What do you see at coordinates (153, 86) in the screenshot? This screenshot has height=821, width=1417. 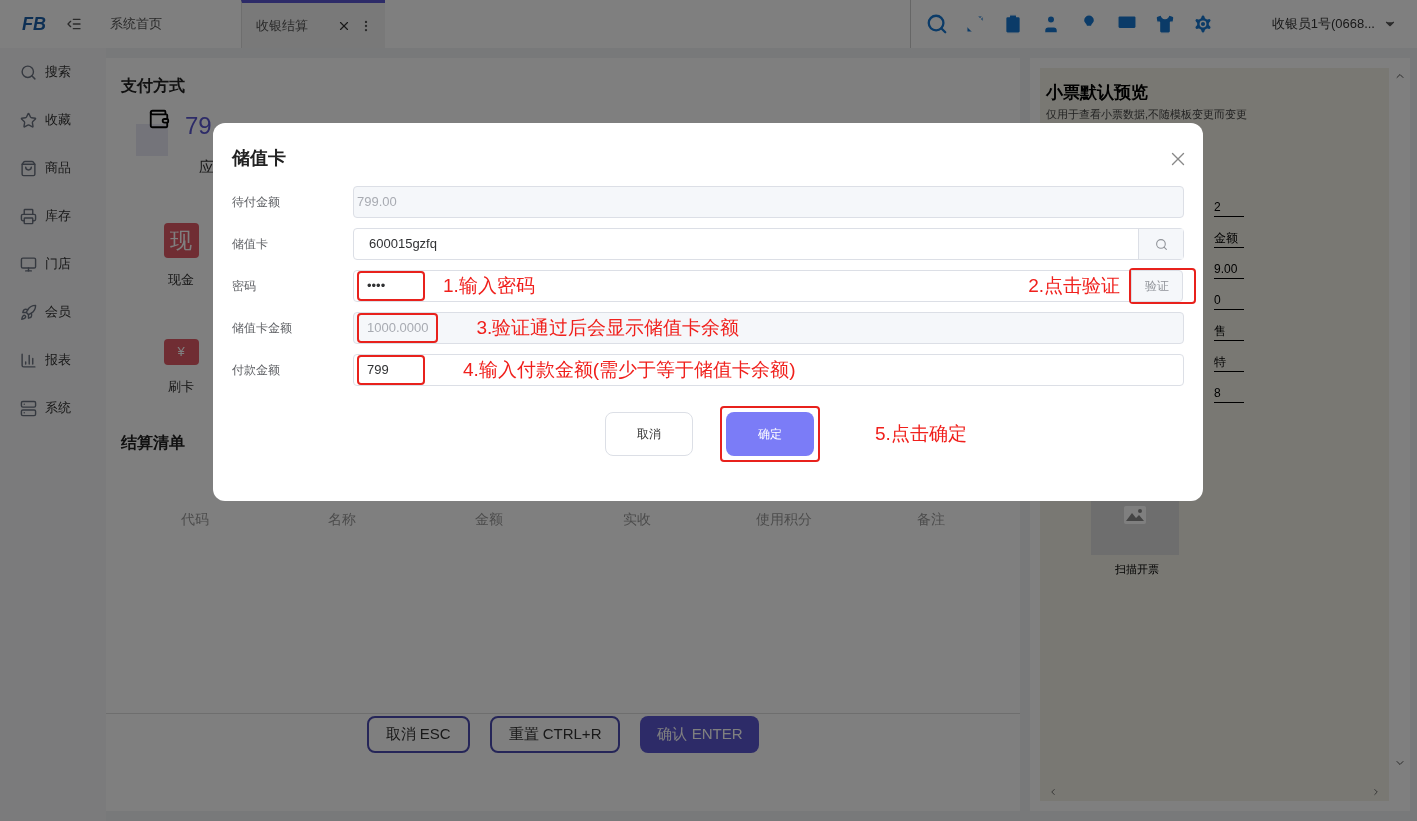 I see `section-title: 支付方式` at bounding box center [153, 86].